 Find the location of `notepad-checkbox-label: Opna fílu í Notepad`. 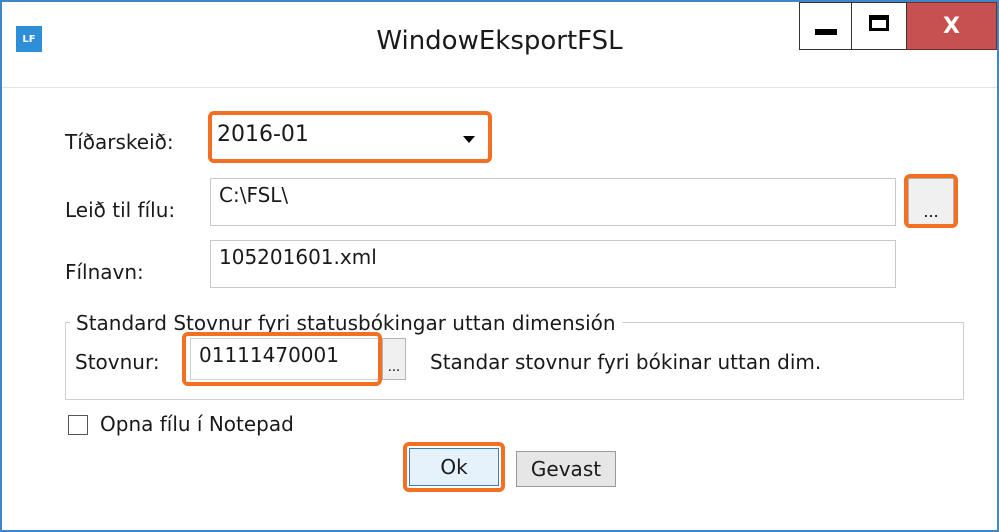

notepad-checkbox-label: Opna fílu í Notepad is located at coordinates (197, 424).